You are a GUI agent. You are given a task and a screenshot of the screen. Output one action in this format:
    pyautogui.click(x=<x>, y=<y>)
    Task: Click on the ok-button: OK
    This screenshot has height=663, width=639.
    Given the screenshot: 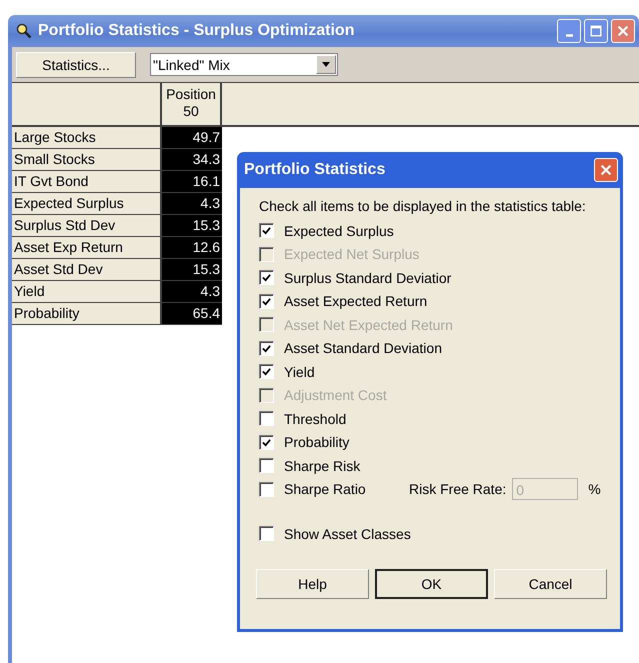 What is the action you would take?
    pyautogui.click(x=431, y=584)
    